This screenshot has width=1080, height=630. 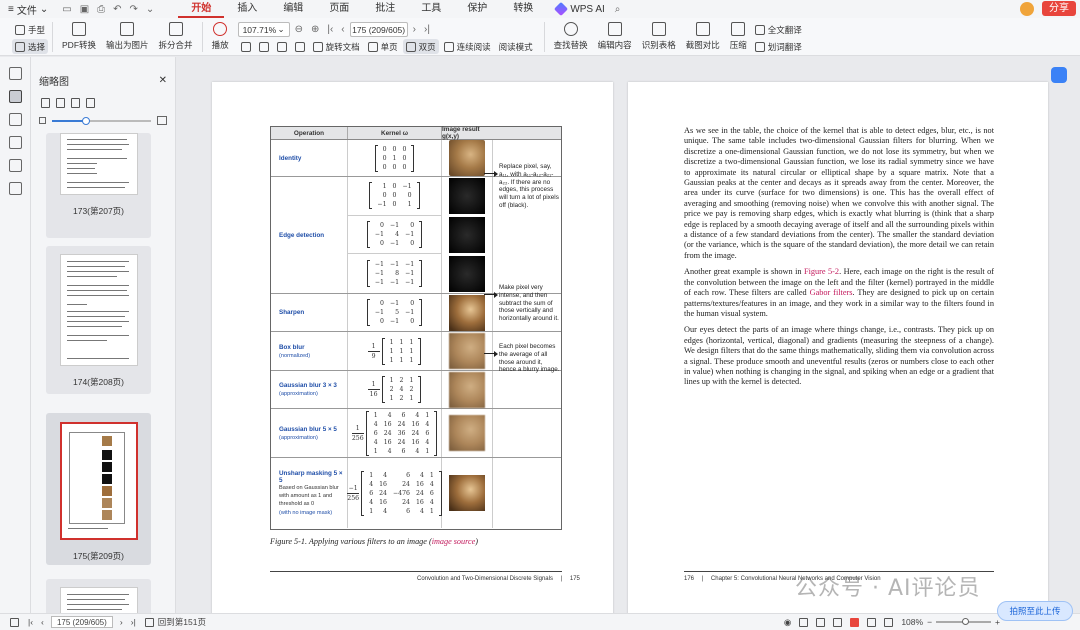 What do you see at coordinates (15, 119) in the screenshot?
I see `comment-icon` at bounding box center [15, 119].